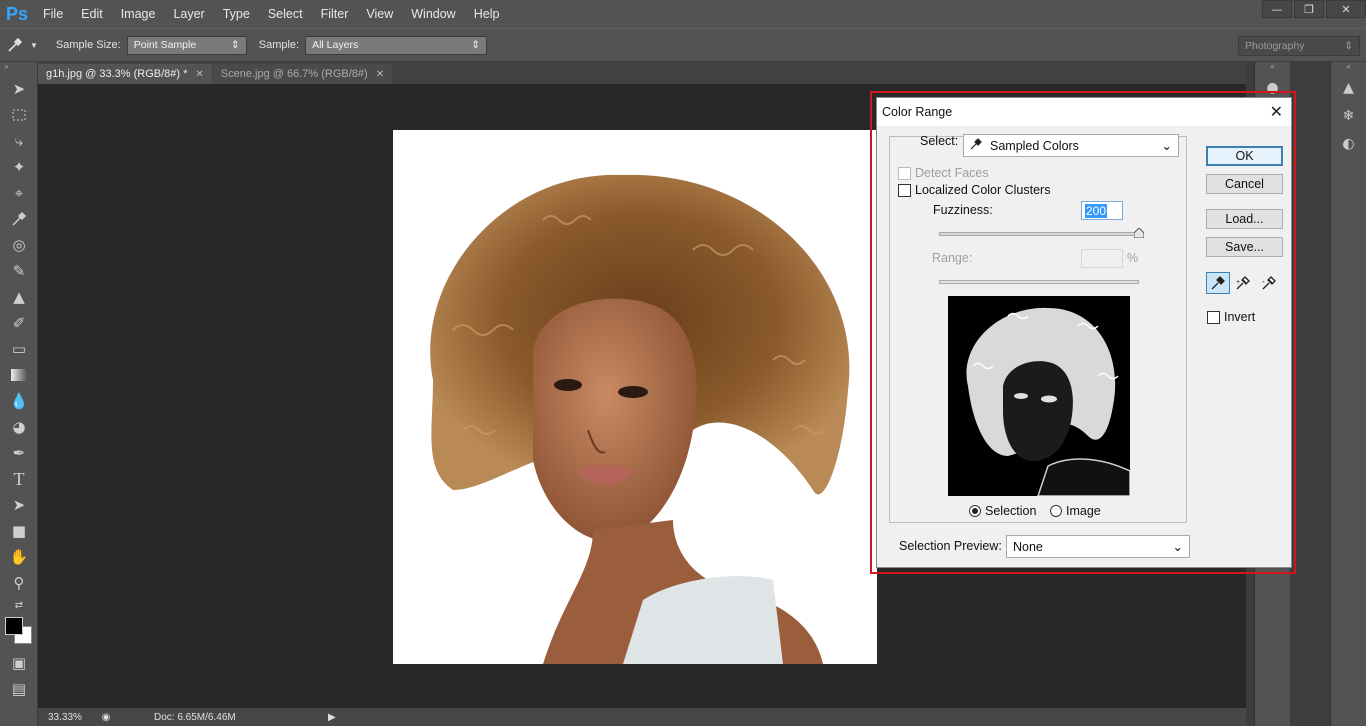  I want to click on image-radio, so click(1056, 511).